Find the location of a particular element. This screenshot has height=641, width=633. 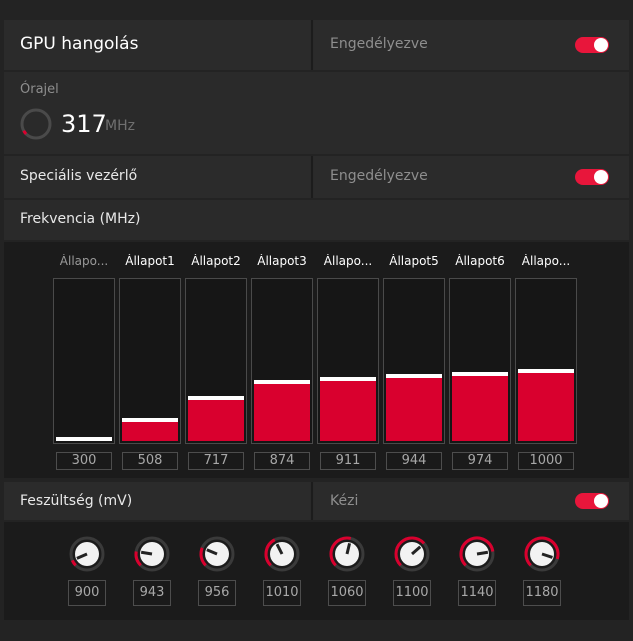

gpu-tuning-status: Engedélyezve is located at coordinates (379, 44).